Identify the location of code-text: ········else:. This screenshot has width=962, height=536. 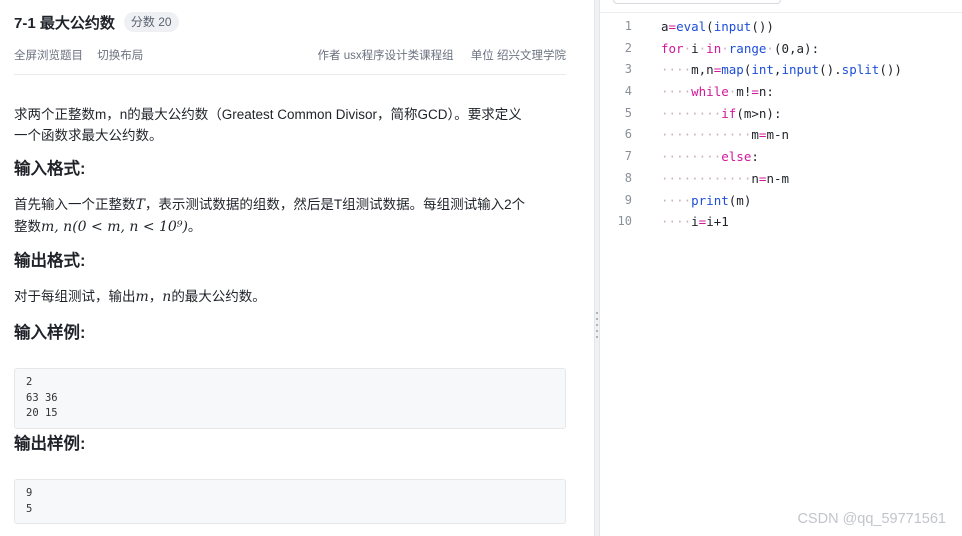
(710, 157).